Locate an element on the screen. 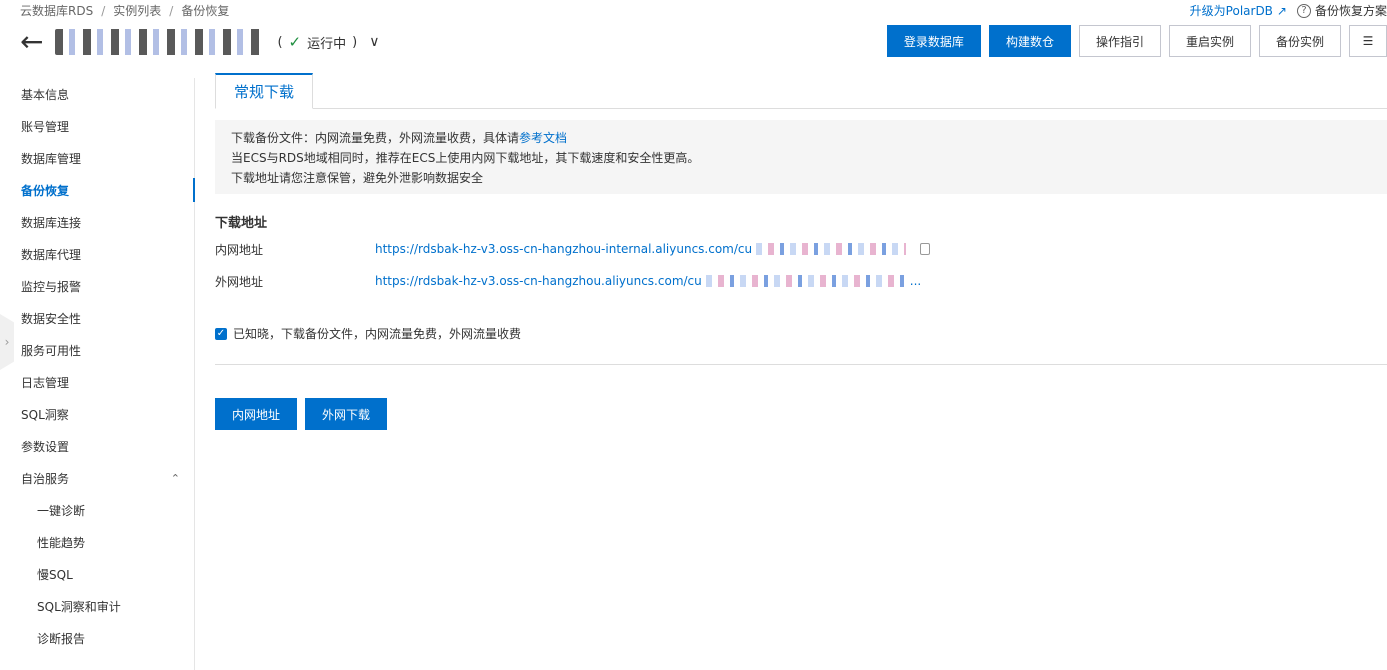  sidebar-subitem-diagnosis: 一键诊断 is located at coordinates (97, 510).